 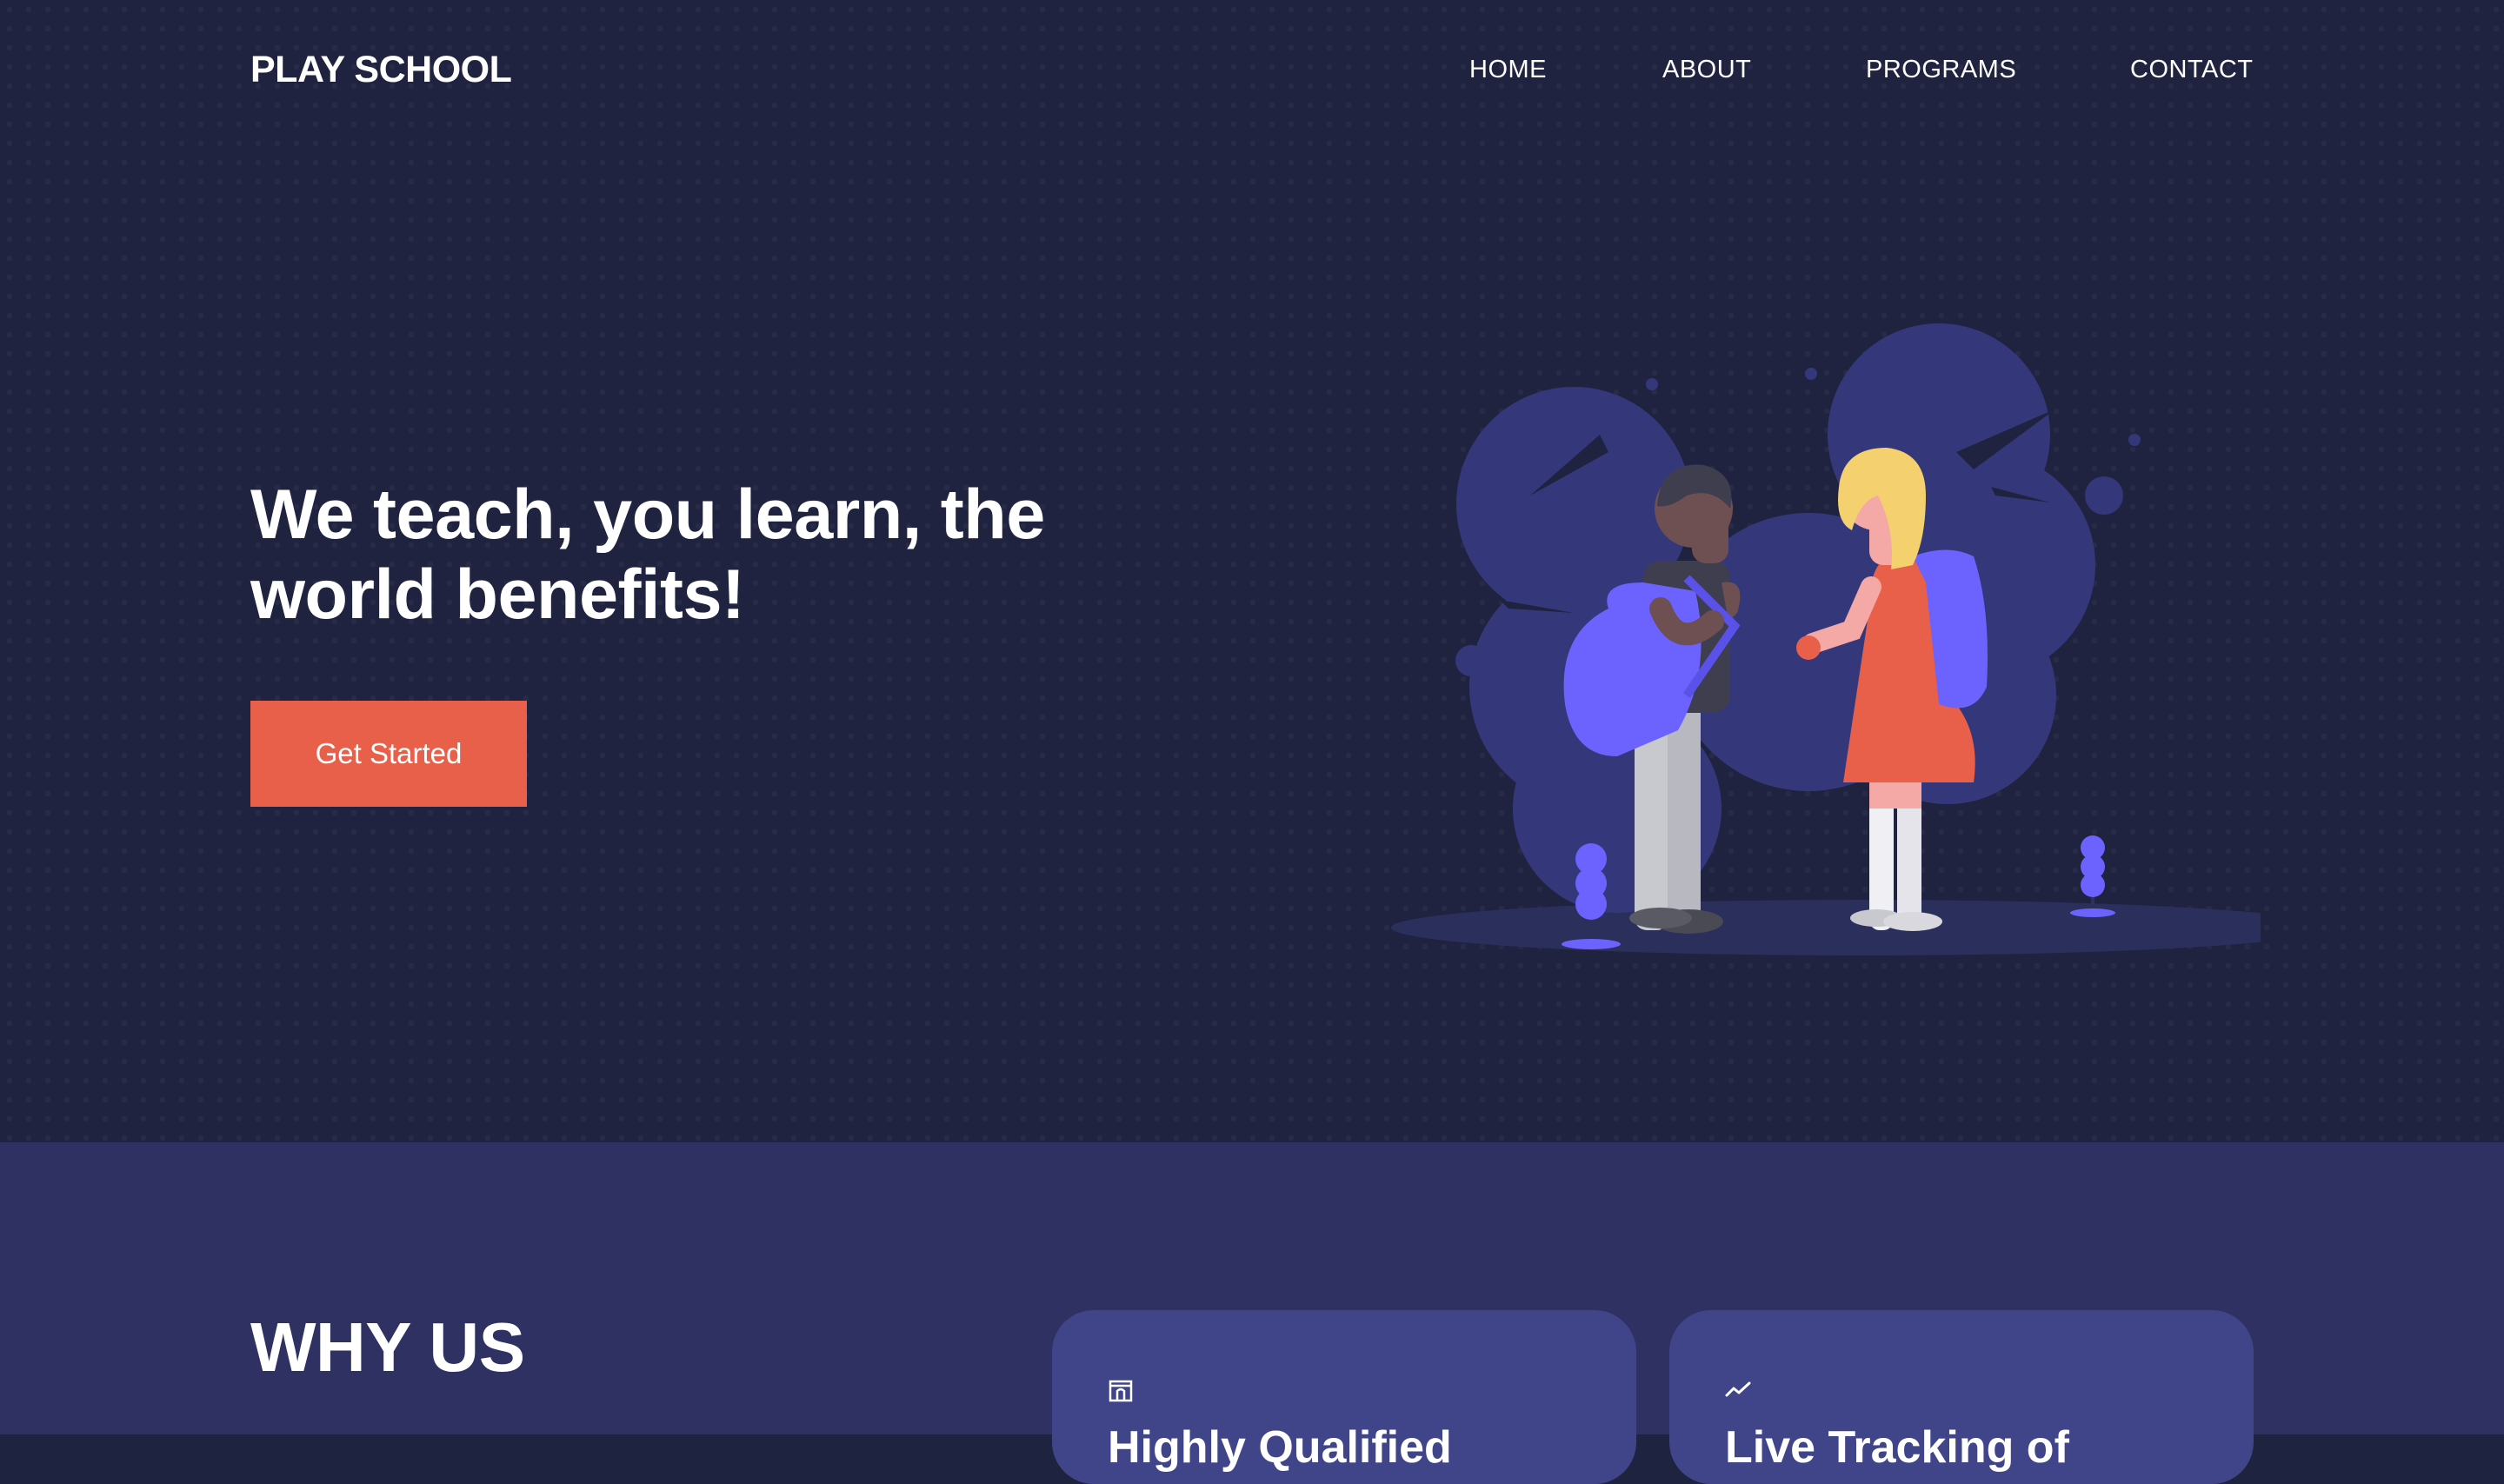 I want to click on trend-line-icon, so click(x=1738, y=1389).